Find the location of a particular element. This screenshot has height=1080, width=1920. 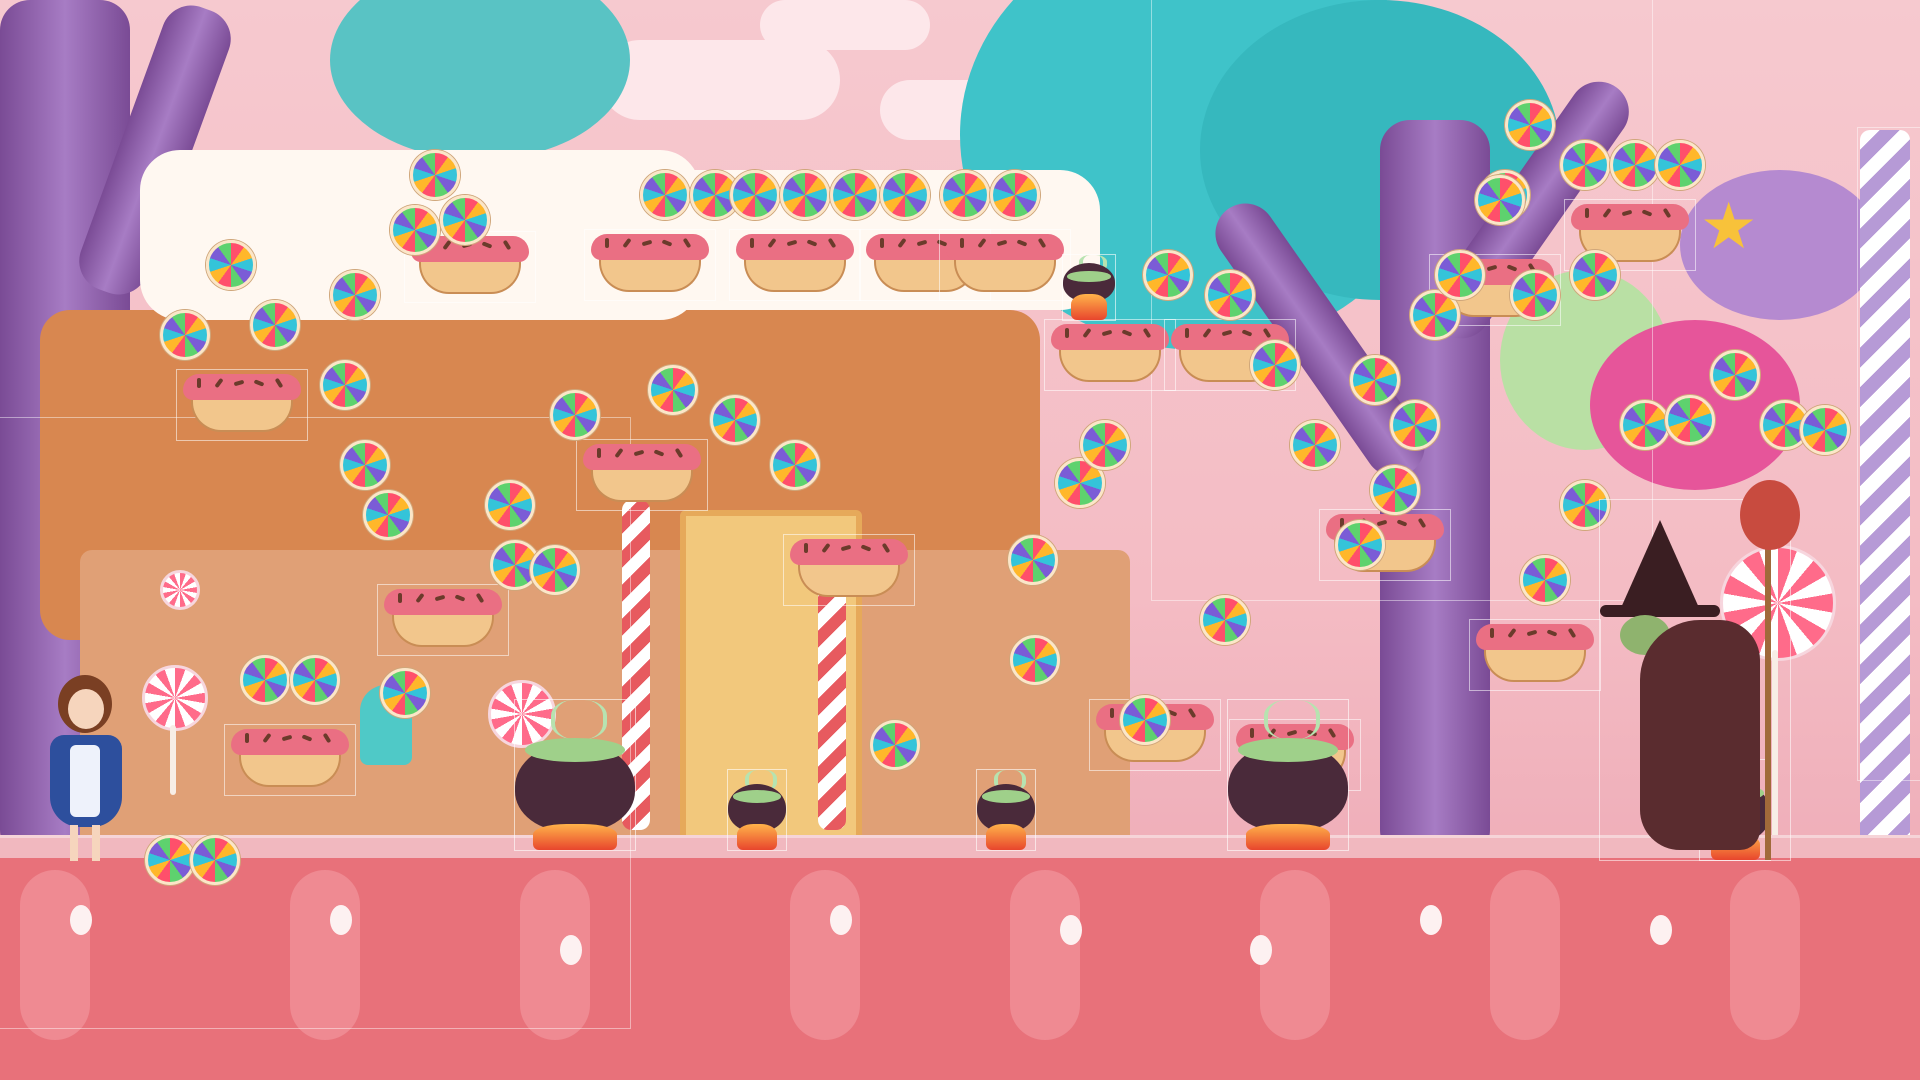

broom-icon is located at coordinates (1768, 680).